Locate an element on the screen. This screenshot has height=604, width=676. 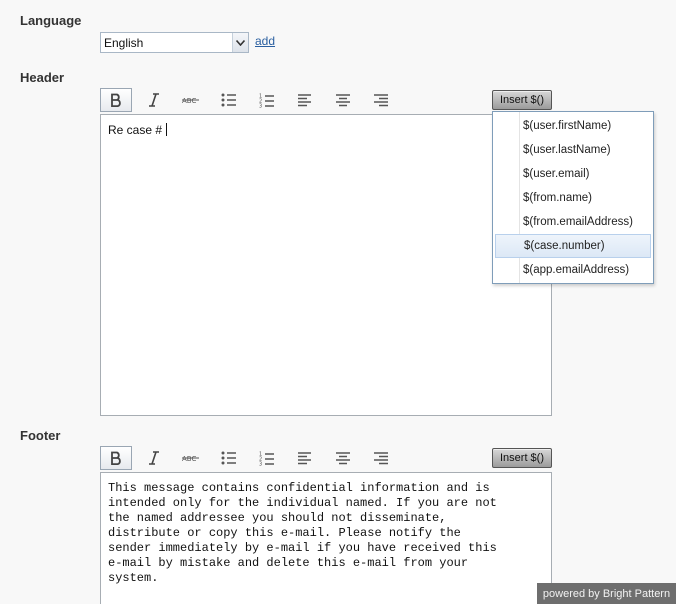
header-label: Header is located at coordinates (42, 77).